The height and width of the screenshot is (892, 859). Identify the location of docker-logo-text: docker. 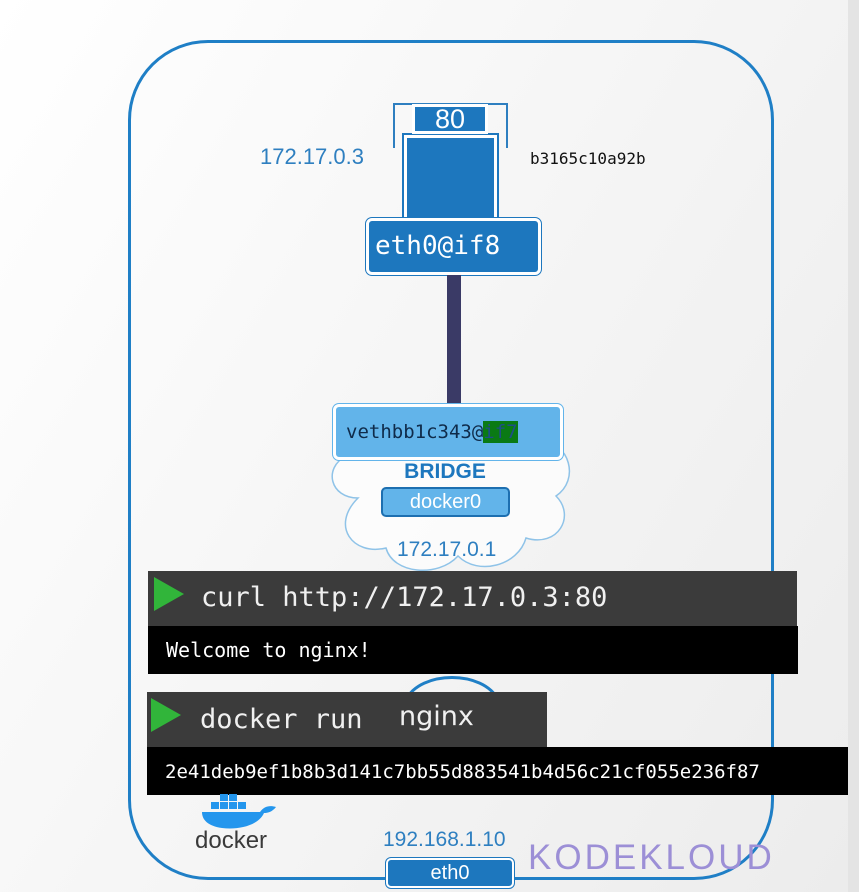
(231, 840).